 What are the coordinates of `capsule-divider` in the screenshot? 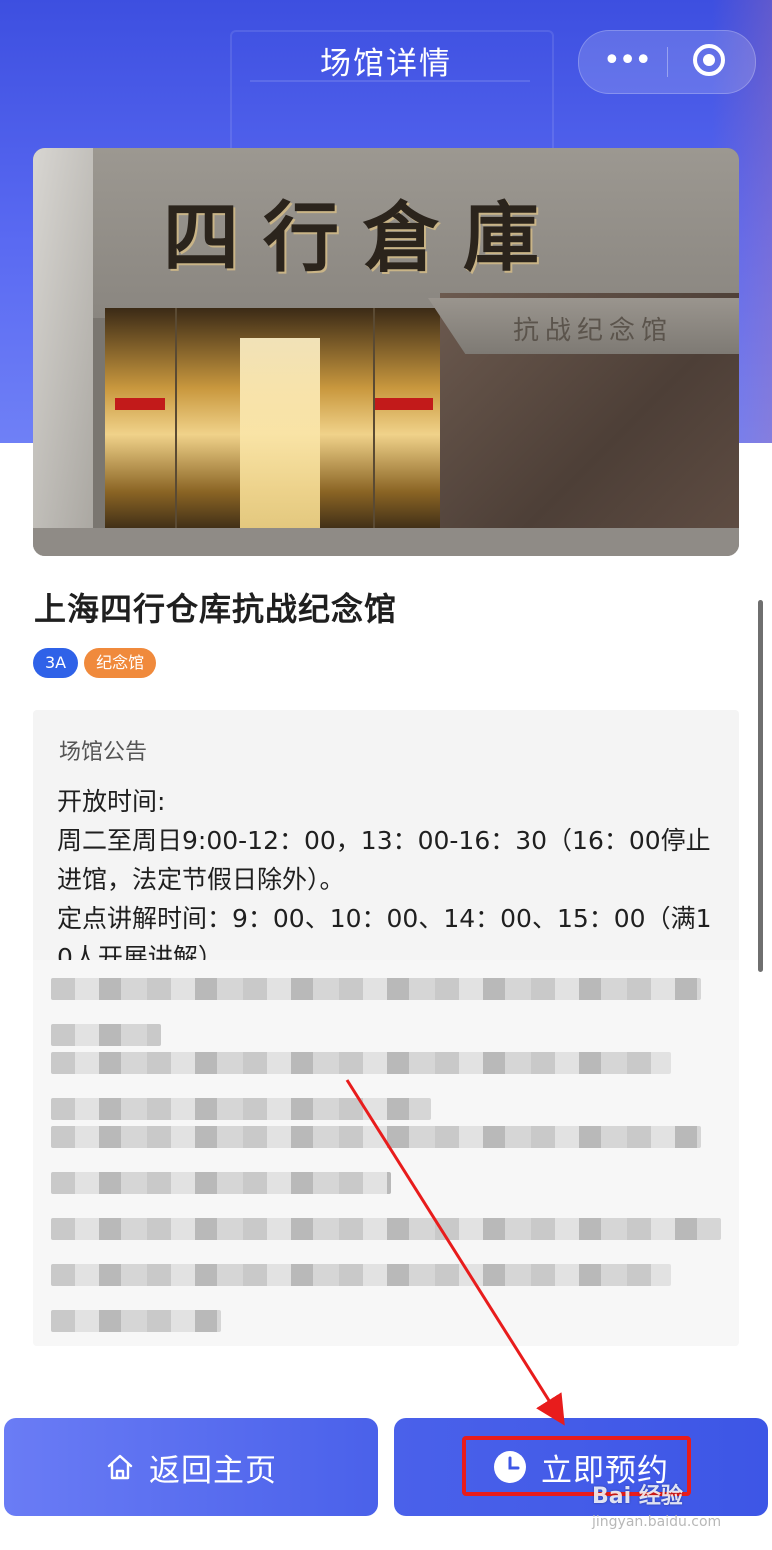 It's located at (667, 62).